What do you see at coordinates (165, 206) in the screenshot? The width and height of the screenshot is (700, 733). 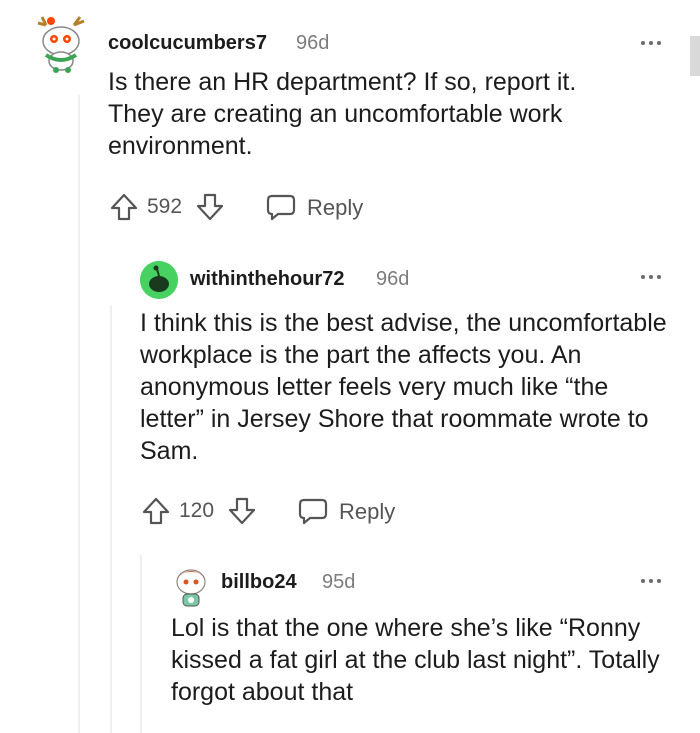 I see `vote-score: 592` at bounding box center [165, 206].